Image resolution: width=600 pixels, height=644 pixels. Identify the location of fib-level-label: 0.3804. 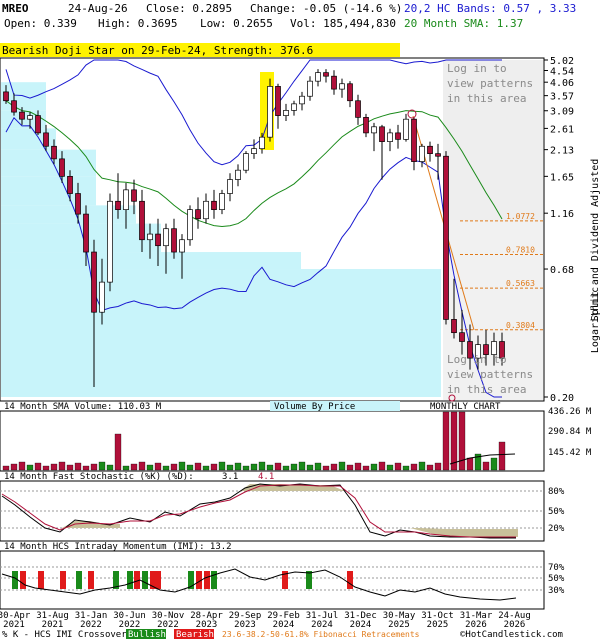
(520, 325).